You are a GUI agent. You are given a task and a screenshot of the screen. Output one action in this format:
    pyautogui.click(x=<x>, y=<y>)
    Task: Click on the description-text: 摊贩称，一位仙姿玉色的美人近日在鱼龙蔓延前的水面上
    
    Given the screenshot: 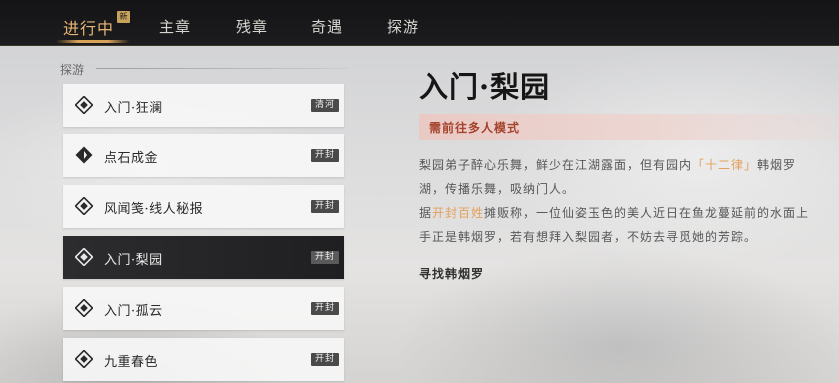 What is the action you would take?
    pyautogui.click(x=647, y=213)
    